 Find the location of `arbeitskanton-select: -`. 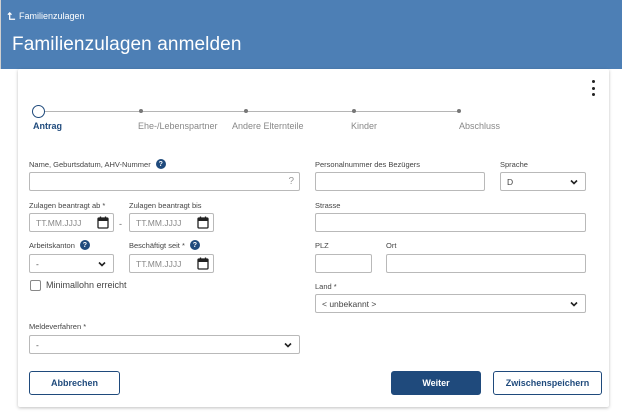

arbeitskanton-select: - is located at coordinates (71, 263).